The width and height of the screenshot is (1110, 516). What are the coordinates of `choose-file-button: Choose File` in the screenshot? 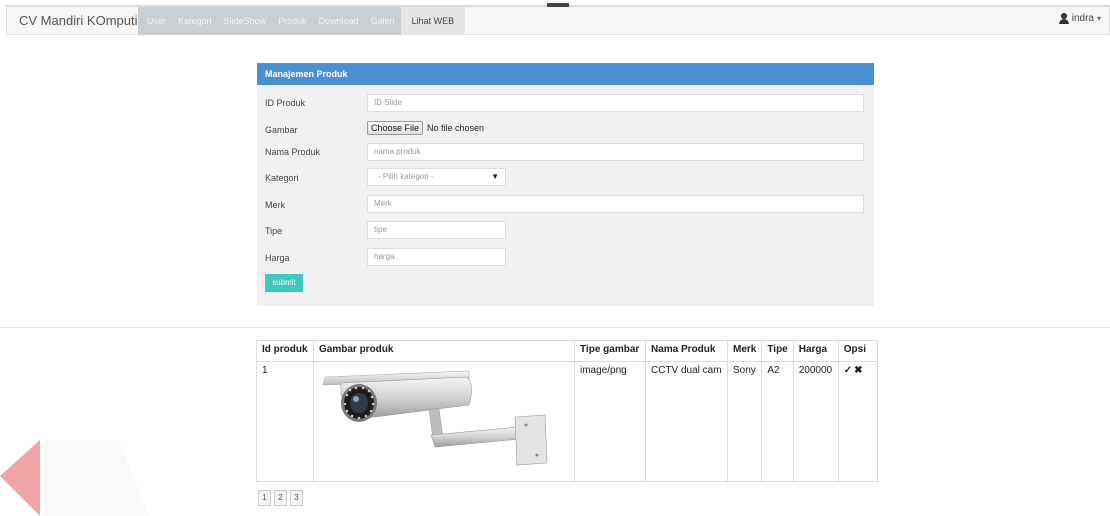 It's located at (395, 128).